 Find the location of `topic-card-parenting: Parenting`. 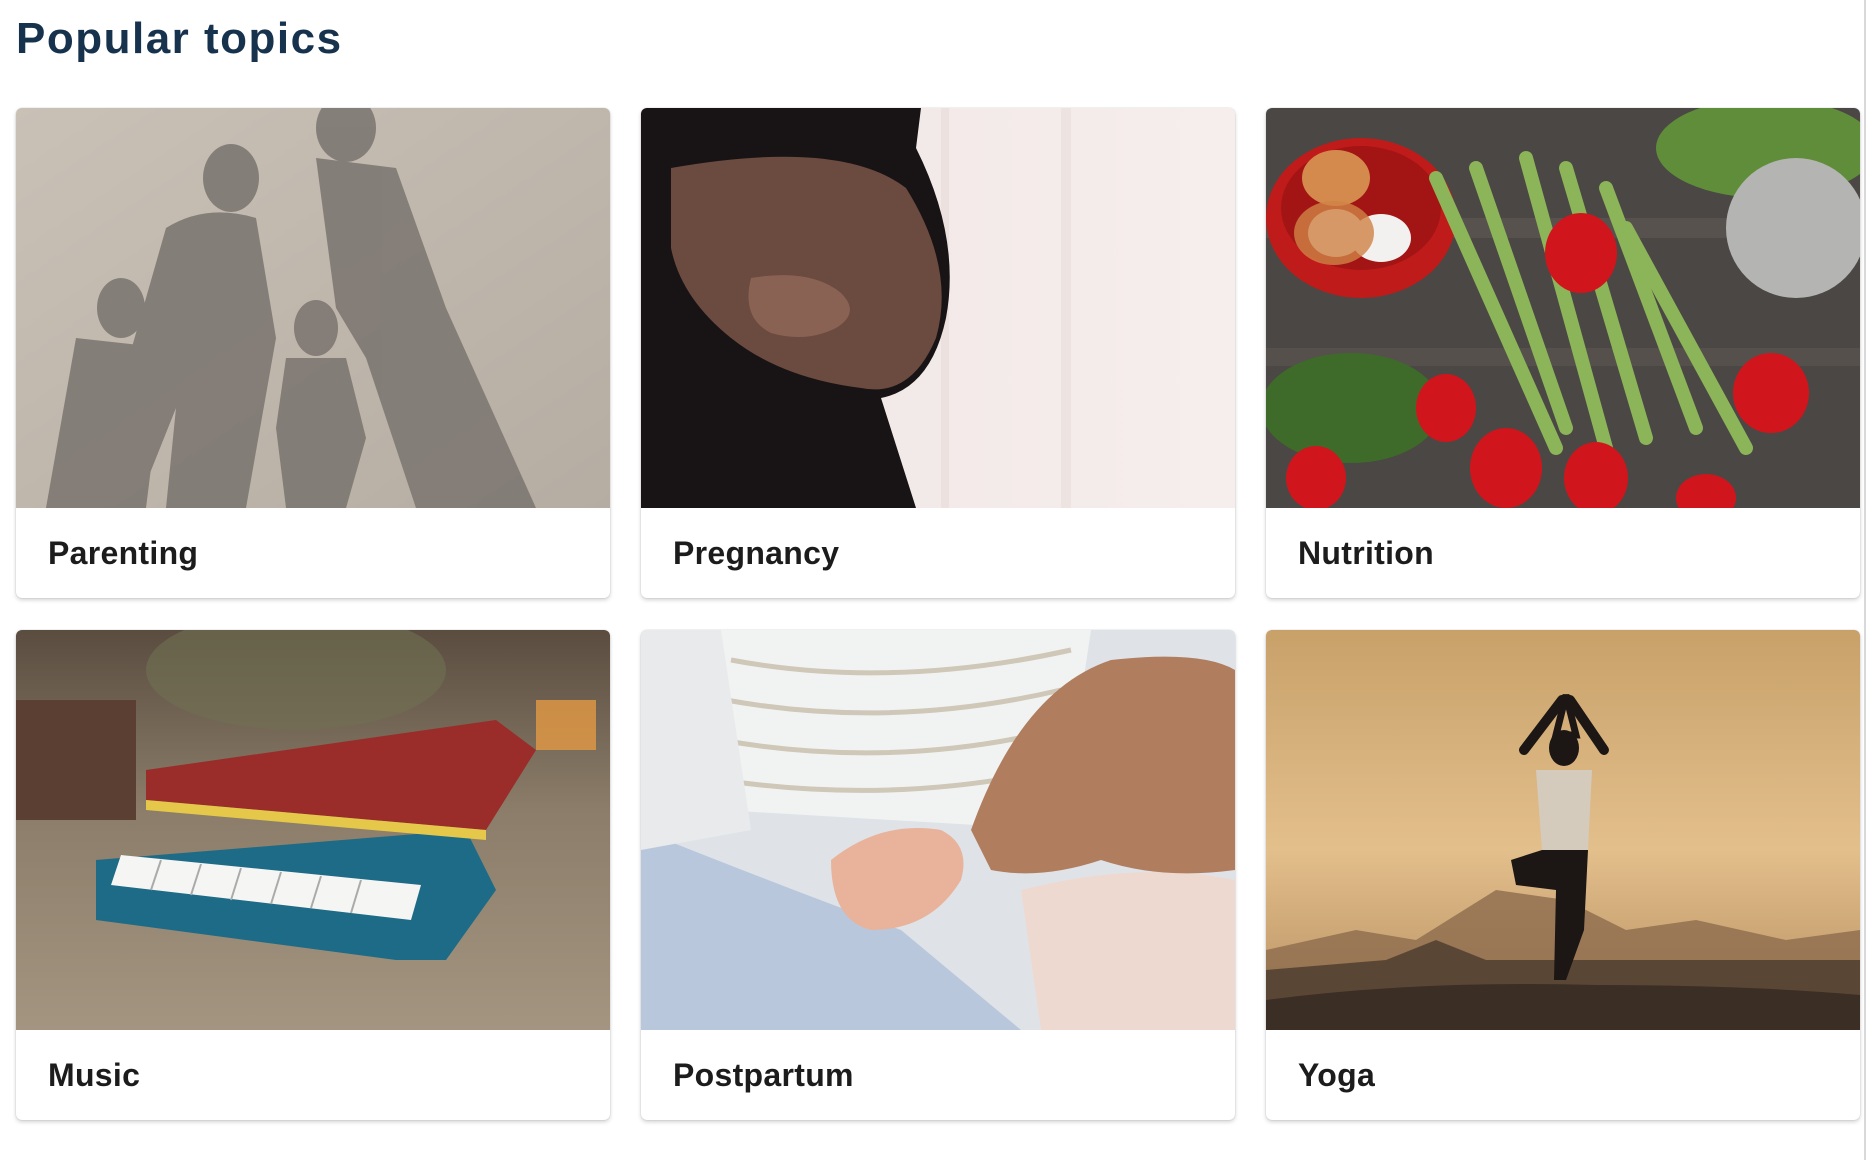

topic-card-parenting: Parenting is located at coordinates (313, 353).